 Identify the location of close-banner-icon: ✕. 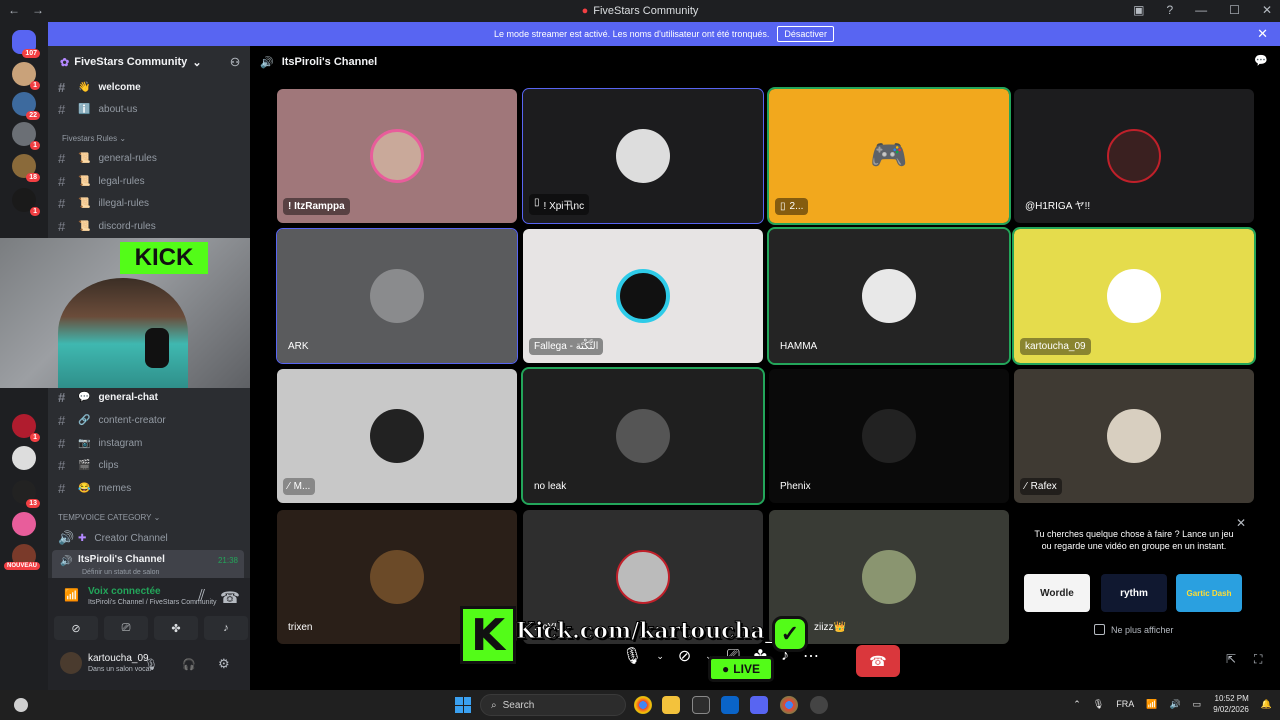
(1262, 34).